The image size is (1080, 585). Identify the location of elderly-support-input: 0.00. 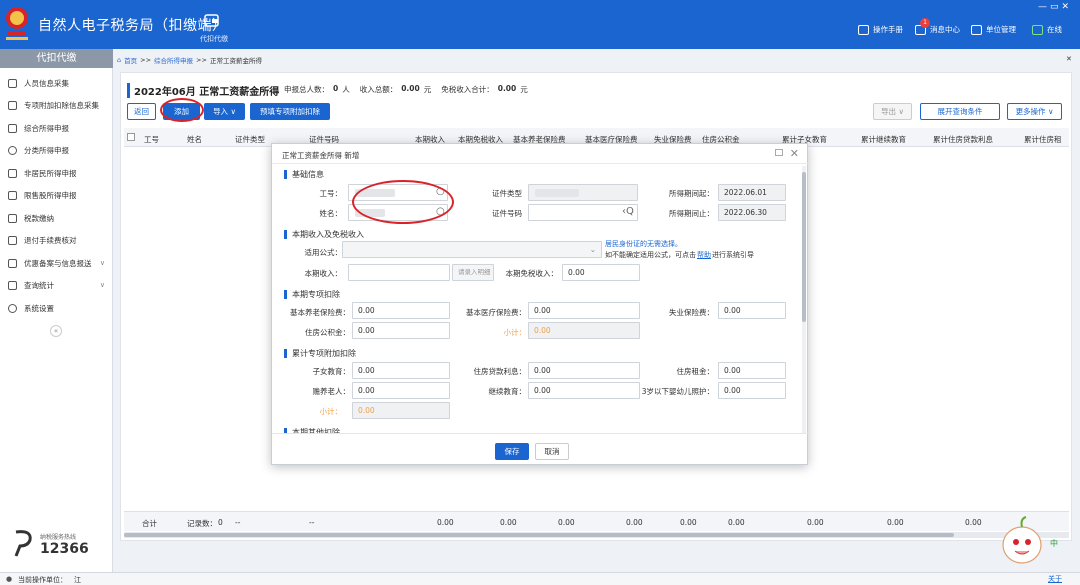
(401, 390).